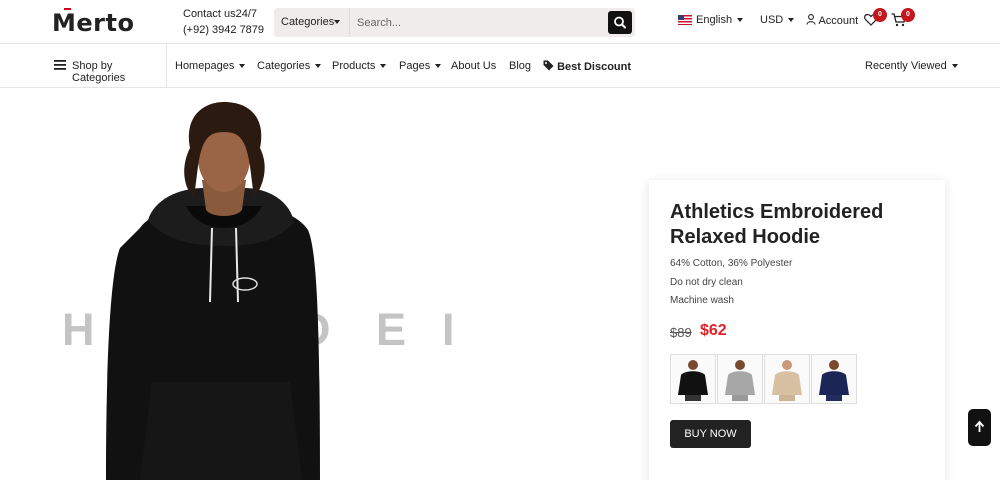 This screenshot has width=1000, height=480. What do you see at coordinates (731, 263) in the screenshot?
I see `product-feature: 64% Cotton, 36% Polyester` at bounding box center [731, 263].